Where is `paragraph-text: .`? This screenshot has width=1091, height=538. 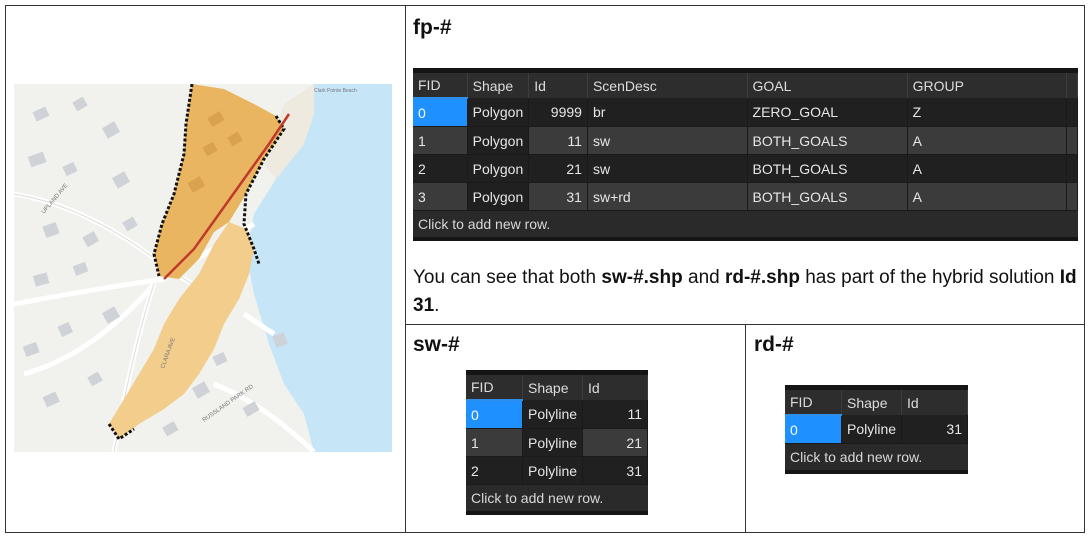
paragraph-text: . is located at coordinates (437, 305).